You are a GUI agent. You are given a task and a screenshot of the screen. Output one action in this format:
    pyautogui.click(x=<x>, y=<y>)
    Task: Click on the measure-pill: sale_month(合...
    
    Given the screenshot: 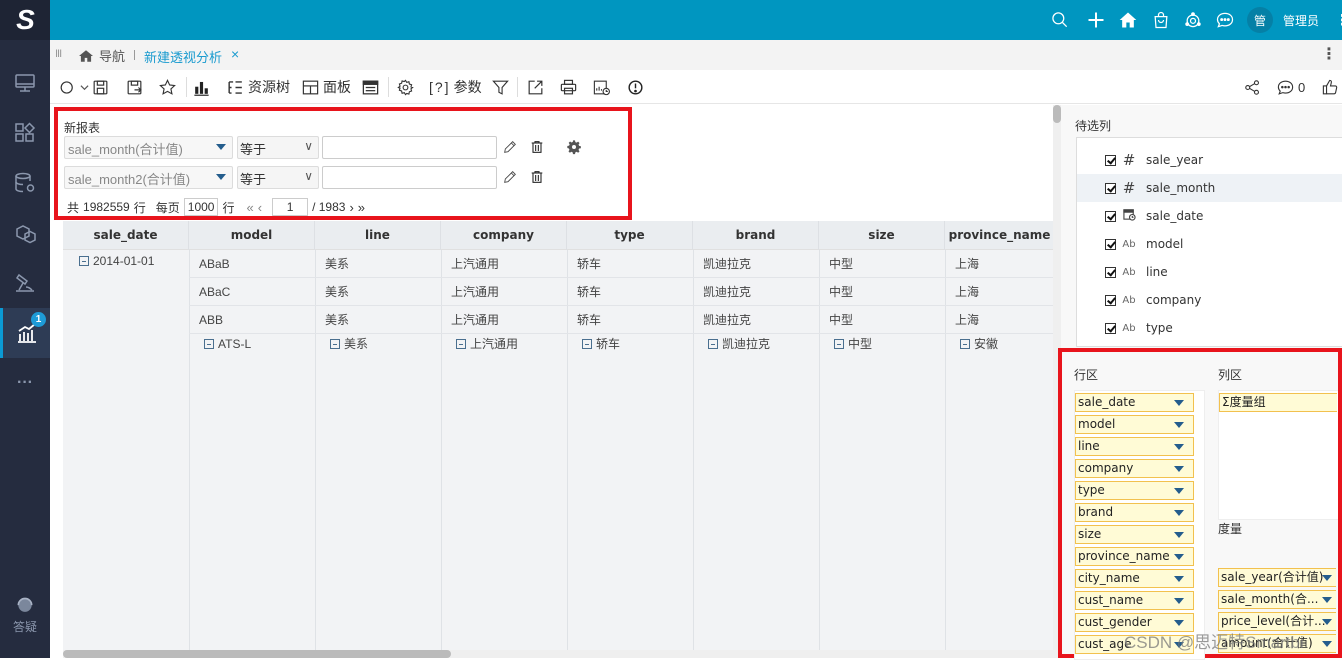 What is the action you would take?
    pyautogui.click(x=1277, y=599)
    